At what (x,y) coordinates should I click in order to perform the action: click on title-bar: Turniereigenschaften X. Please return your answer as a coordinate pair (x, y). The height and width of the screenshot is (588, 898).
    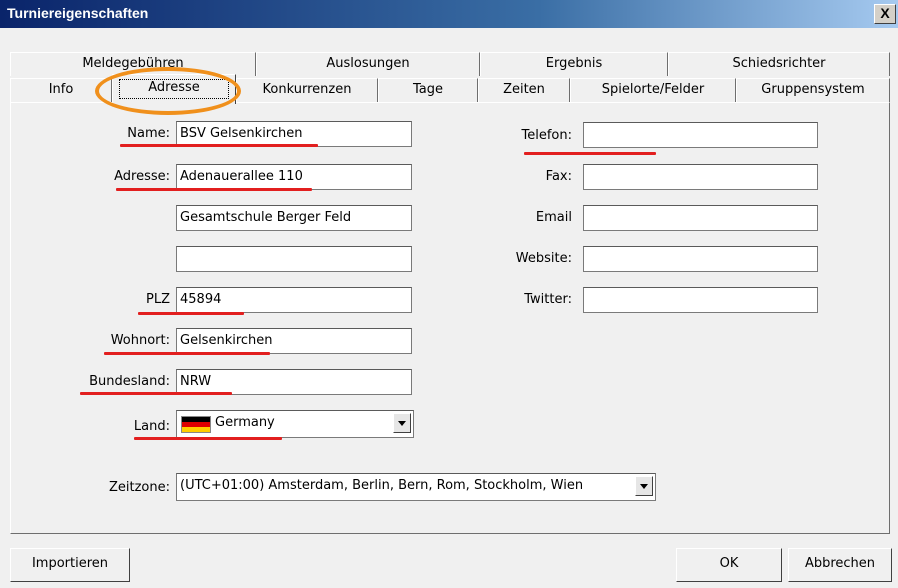
    Looking at the image, I should click on (449, 14).